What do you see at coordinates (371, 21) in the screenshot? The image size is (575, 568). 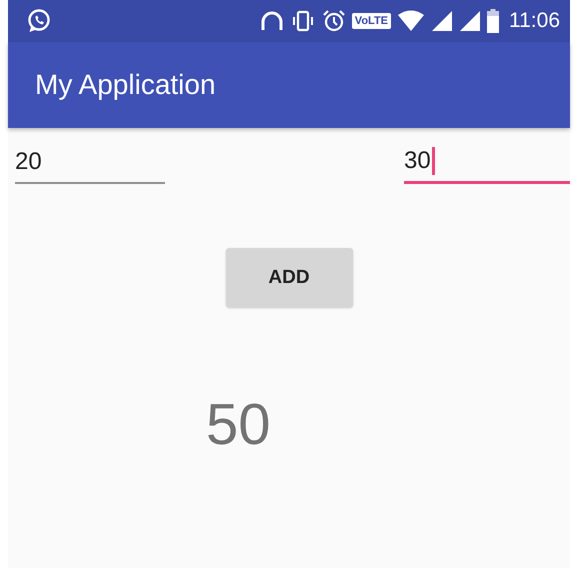 I see `volte-badge: VoLTE` at bounding box center [371, 21].